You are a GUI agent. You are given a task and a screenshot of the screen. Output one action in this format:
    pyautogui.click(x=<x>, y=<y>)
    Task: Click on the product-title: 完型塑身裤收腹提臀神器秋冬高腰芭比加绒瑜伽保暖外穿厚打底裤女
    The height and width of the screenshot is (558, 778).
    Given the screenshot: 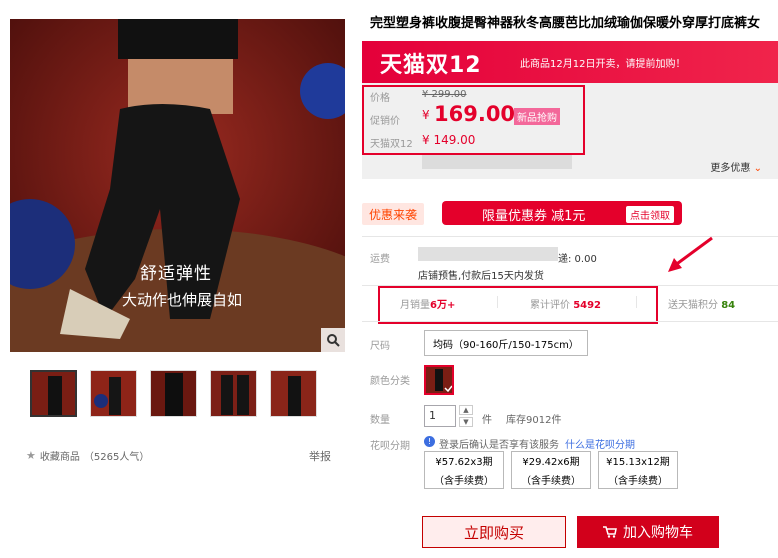 What is the action you would take?
    pyautogui.click(x=565, y=23)
    